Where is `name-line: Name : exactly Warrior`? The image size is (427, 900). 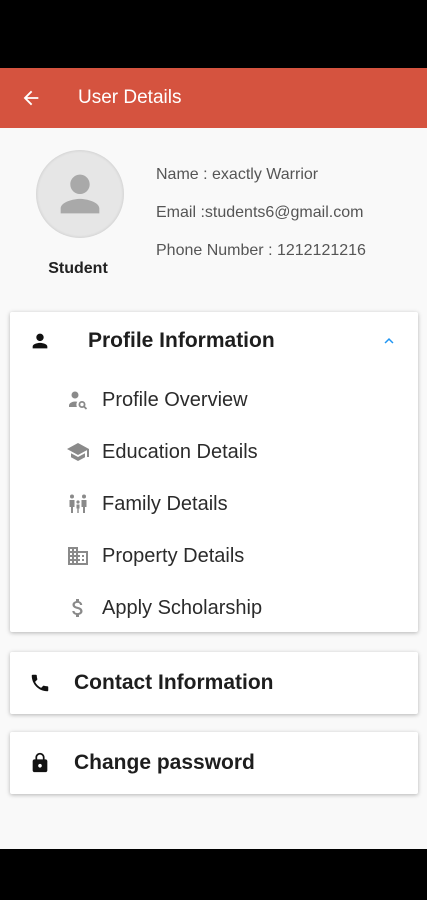
name-line: Name : exactly Warrior is located at coordinates (237, 174).